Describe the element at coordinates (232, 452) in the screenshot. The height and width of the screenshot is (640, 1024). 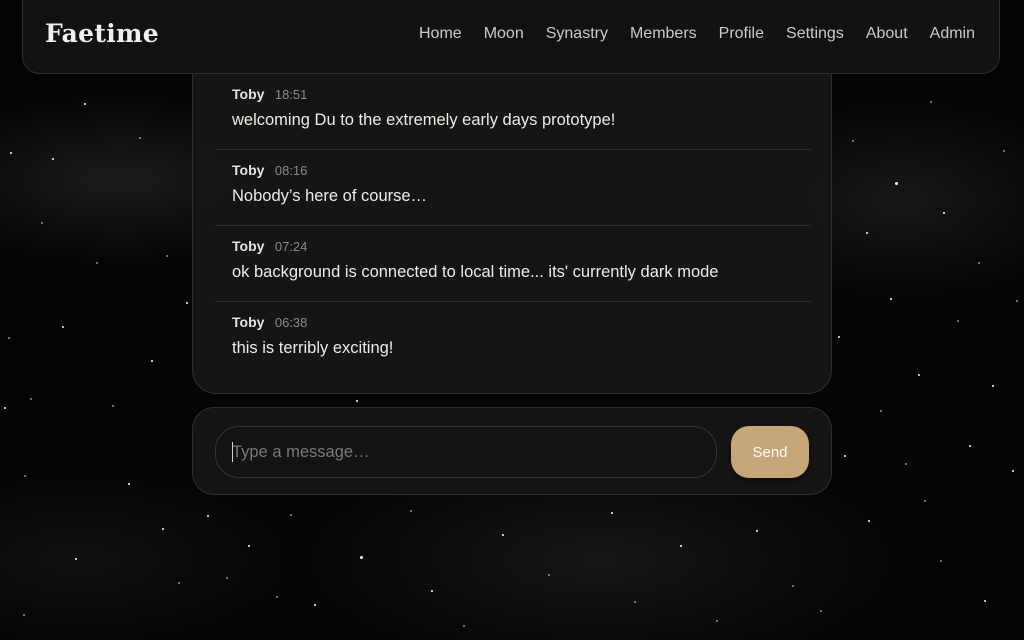
I see `text-caret` at that location.